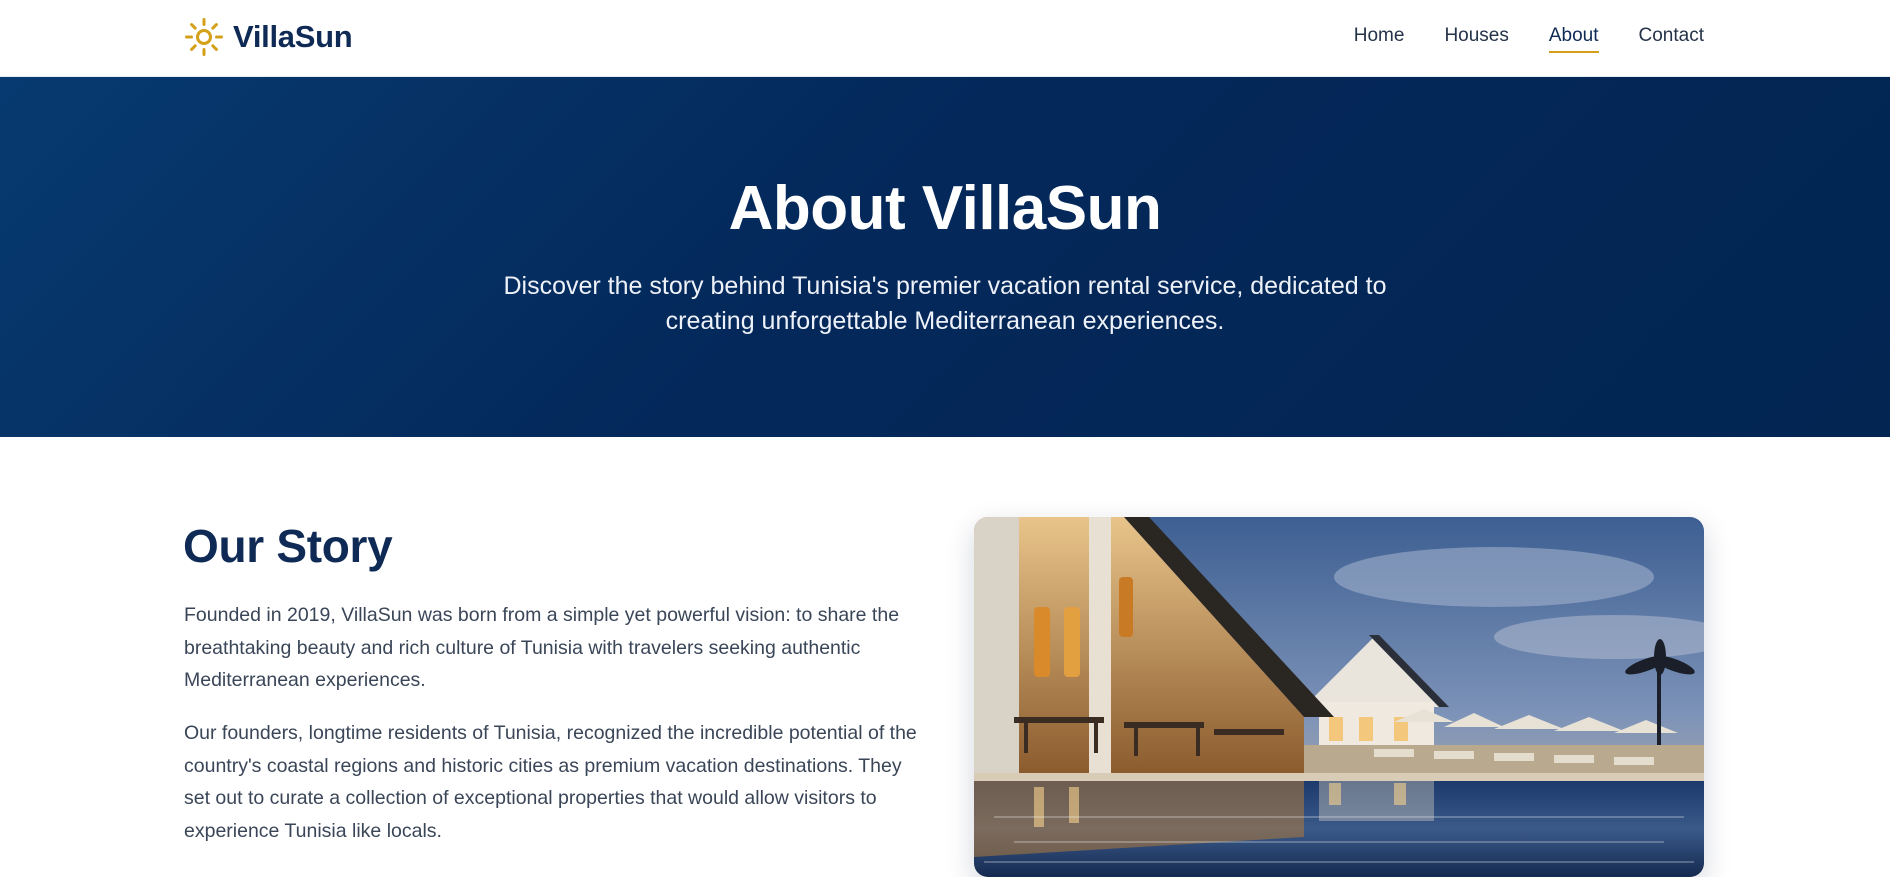 The width and height of the screenshot is (1890, 877). I want to click on hero-title: About VillaSun, so click(945, 208).